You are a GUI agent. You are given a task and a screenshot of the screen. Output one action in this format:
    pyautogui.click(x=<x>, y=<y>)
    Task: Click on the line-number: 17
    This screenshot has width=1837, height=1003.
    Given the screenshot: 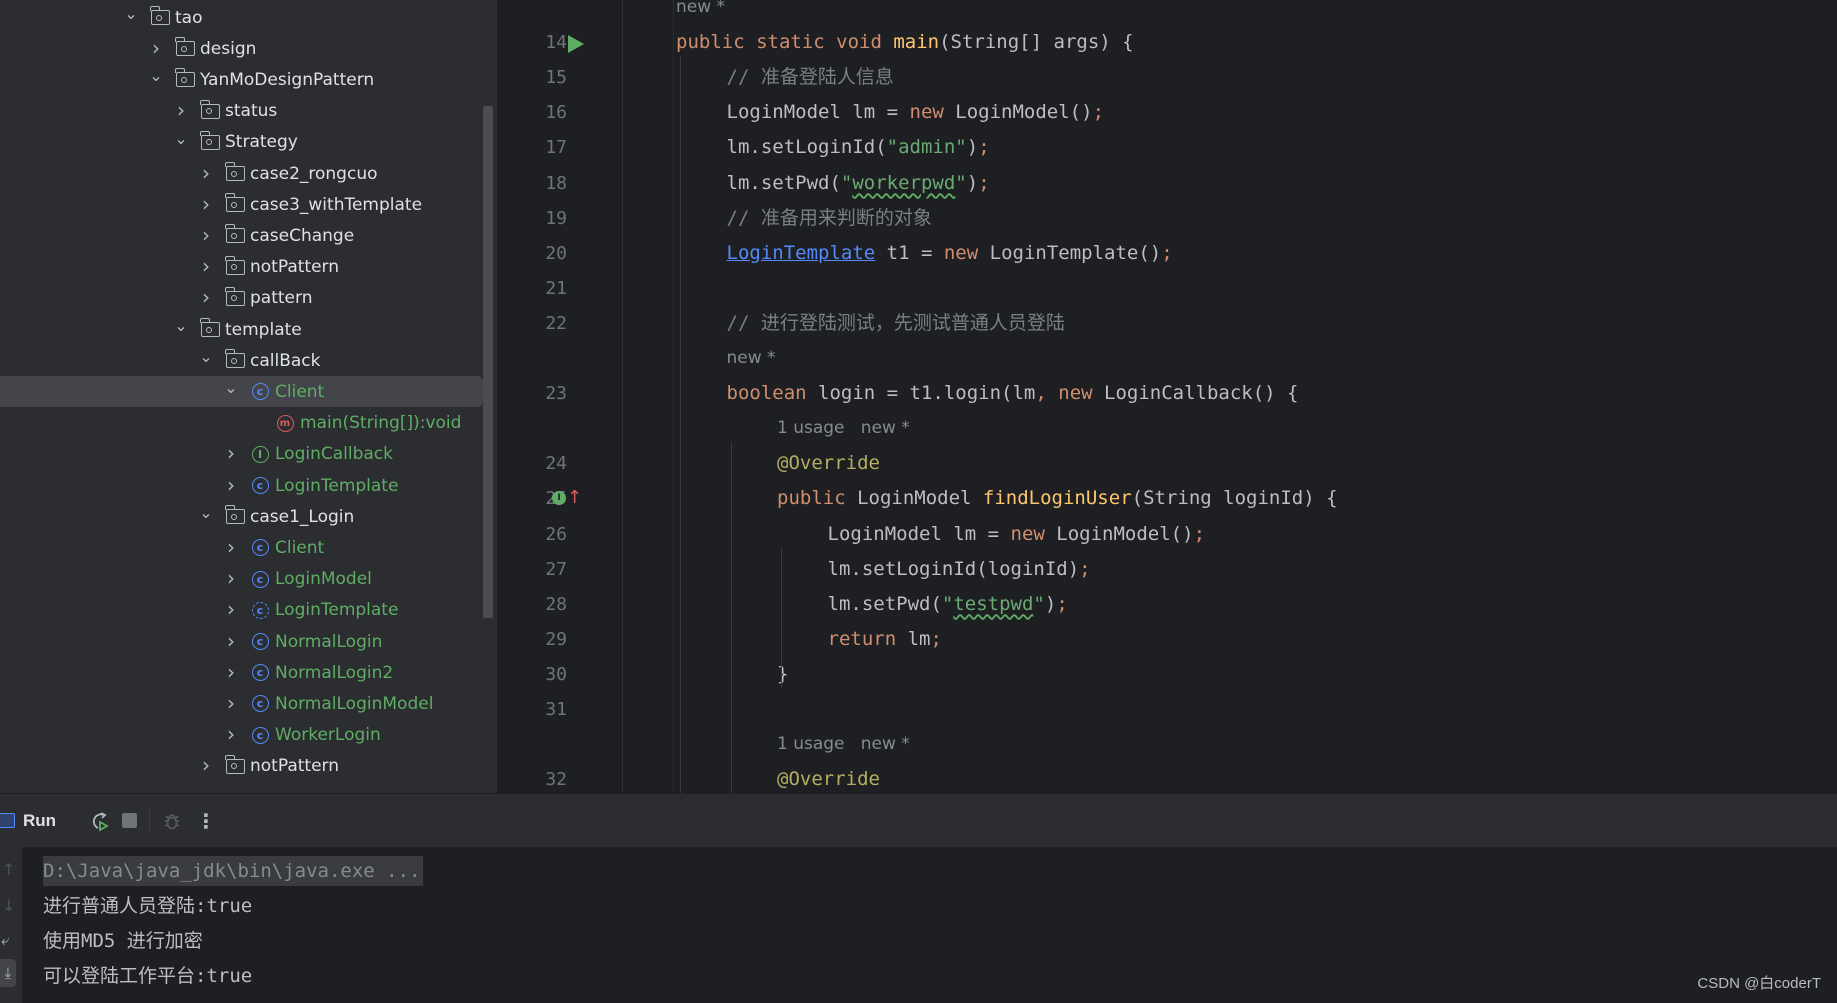 What is the action you would take?
    pyautogui.click(x=556, y=148)
    